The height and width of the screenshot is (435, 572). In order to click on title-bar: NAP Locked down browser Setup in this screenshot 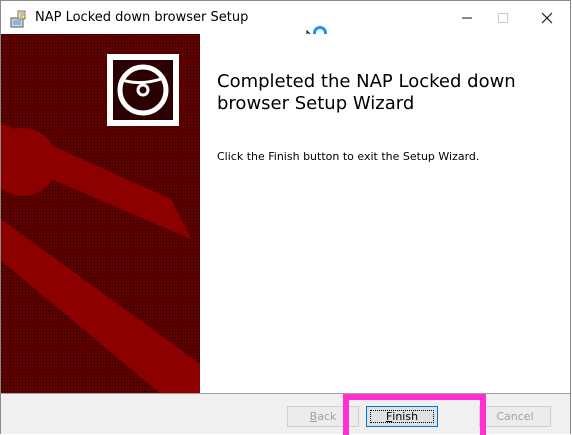, I will do `click(285, 27)`.